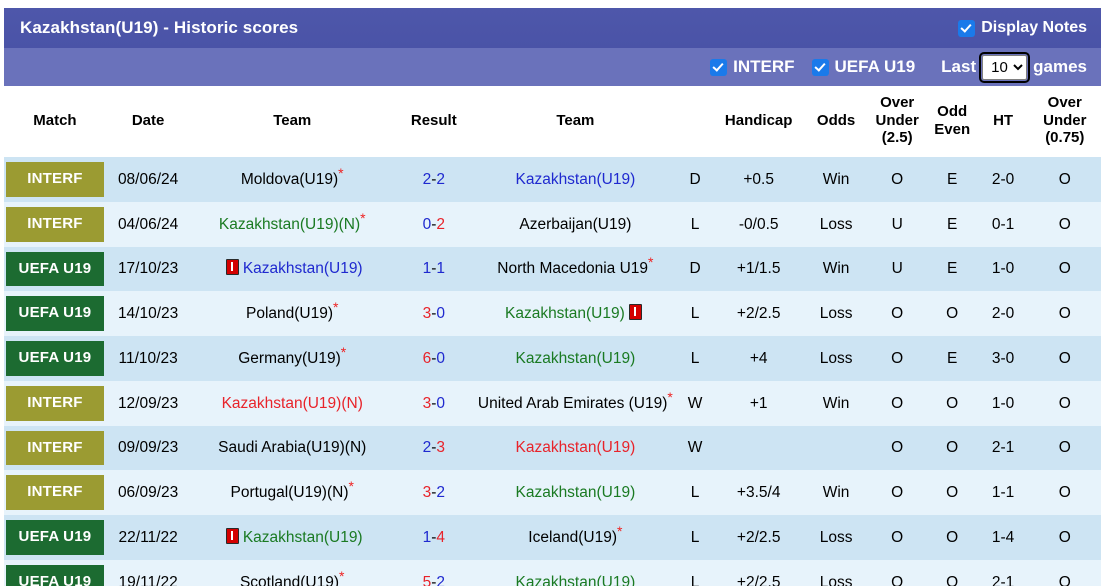 This screenshot has height=586, width=1105. I want to click on col-odd-even: Odd Even, so click(952, 122).